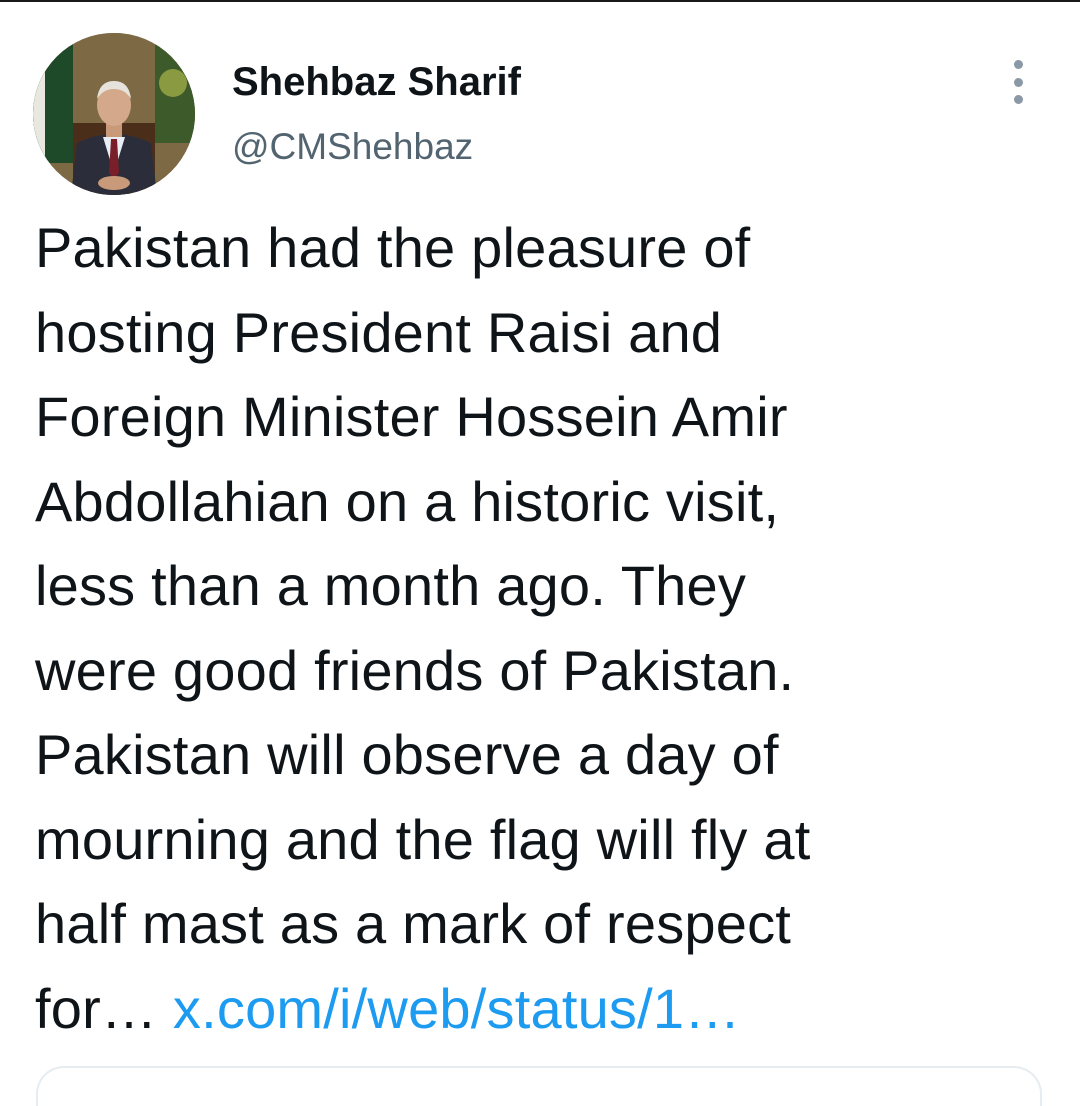  Describe the element at coordinates (376, 82) in the screenshot. I see `author-display-name: Shehbaz Sharif` at that location.